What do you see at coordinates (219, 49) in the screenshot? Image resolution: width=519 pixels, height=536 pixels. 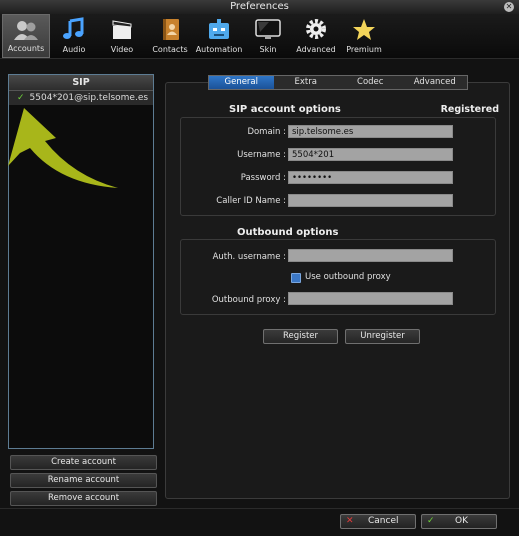 I see `toolbar-label: Automation` at bounding box center [219, 49].